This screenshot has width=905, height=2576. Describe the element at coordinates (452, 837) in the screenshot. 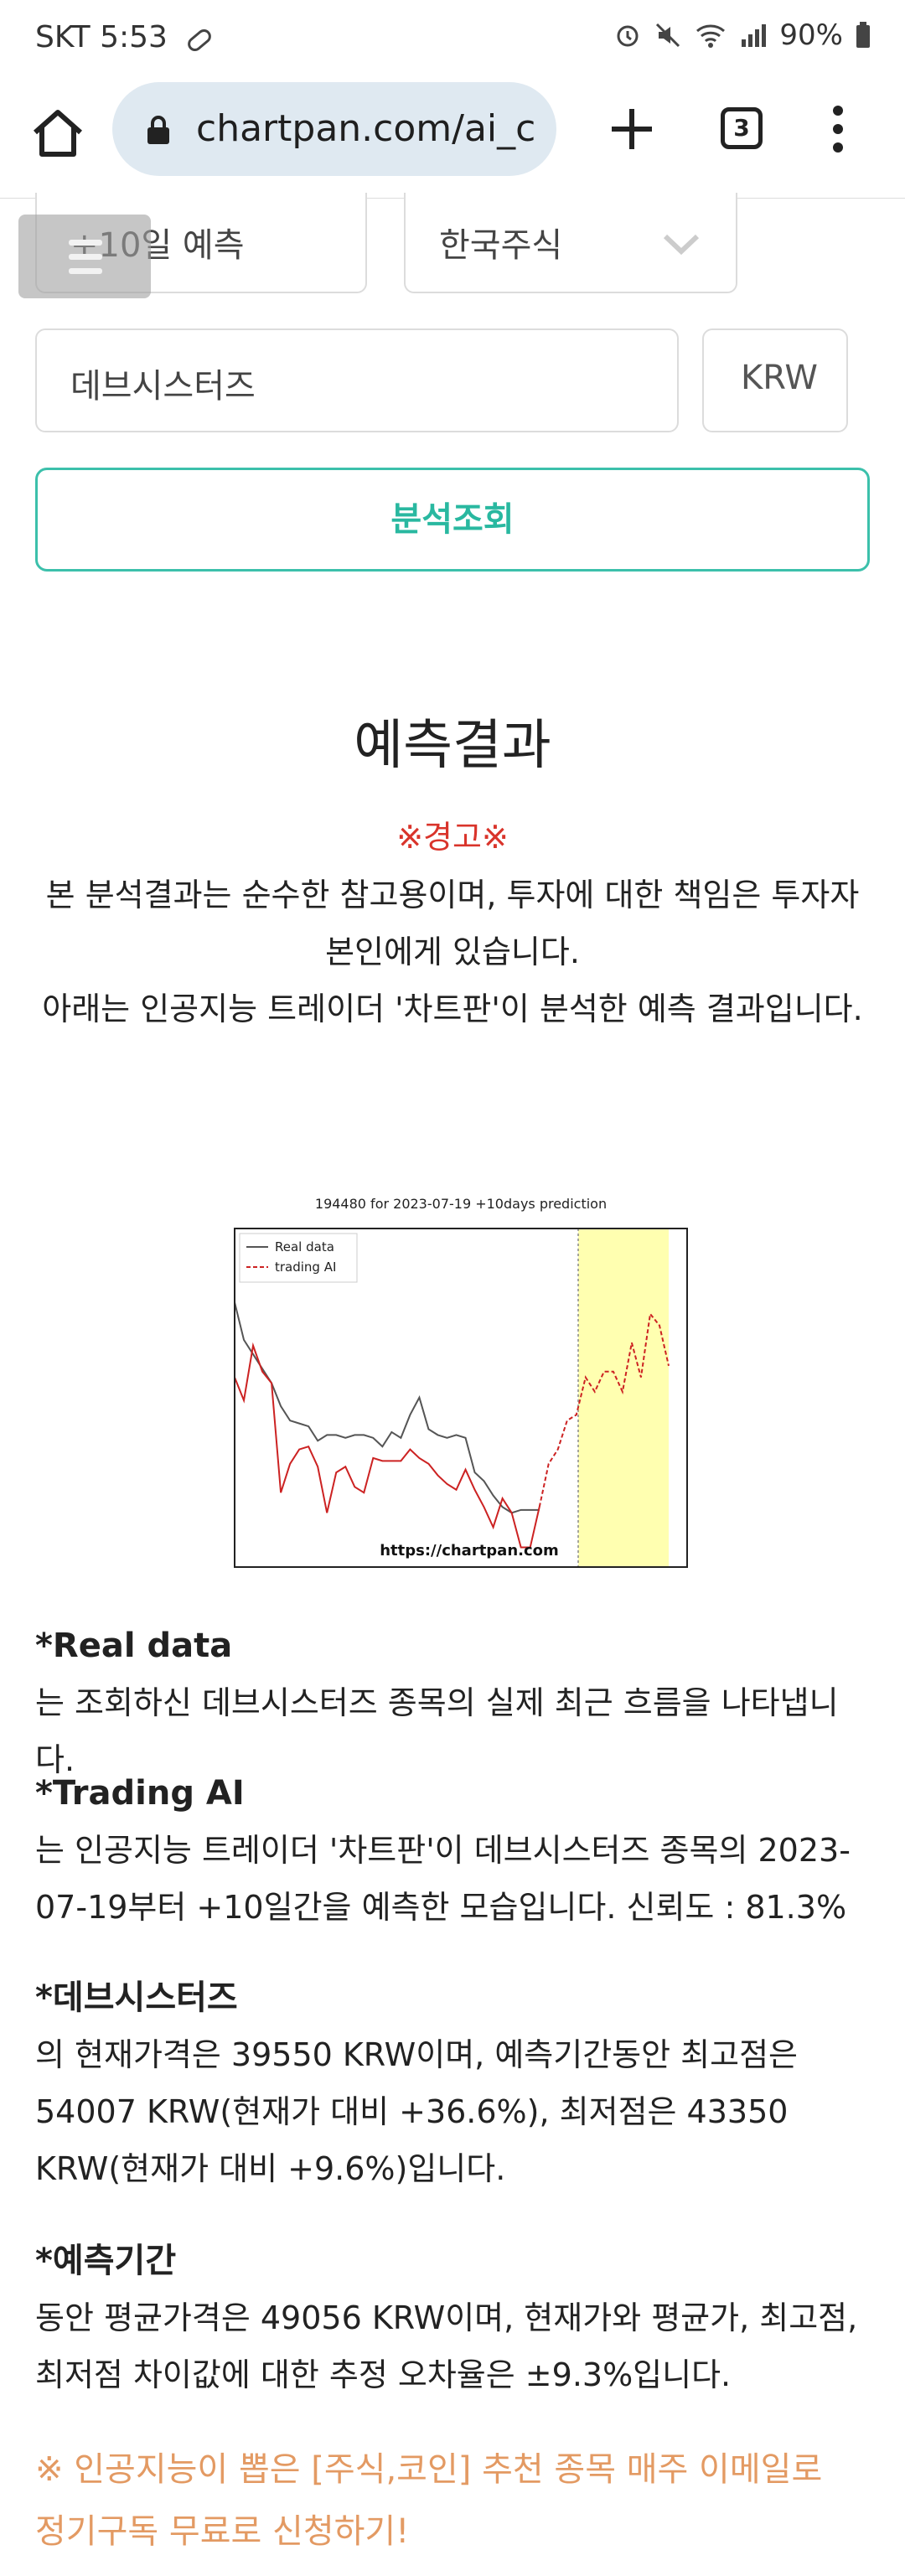

I see `warning-text: ※경고※` at that location.